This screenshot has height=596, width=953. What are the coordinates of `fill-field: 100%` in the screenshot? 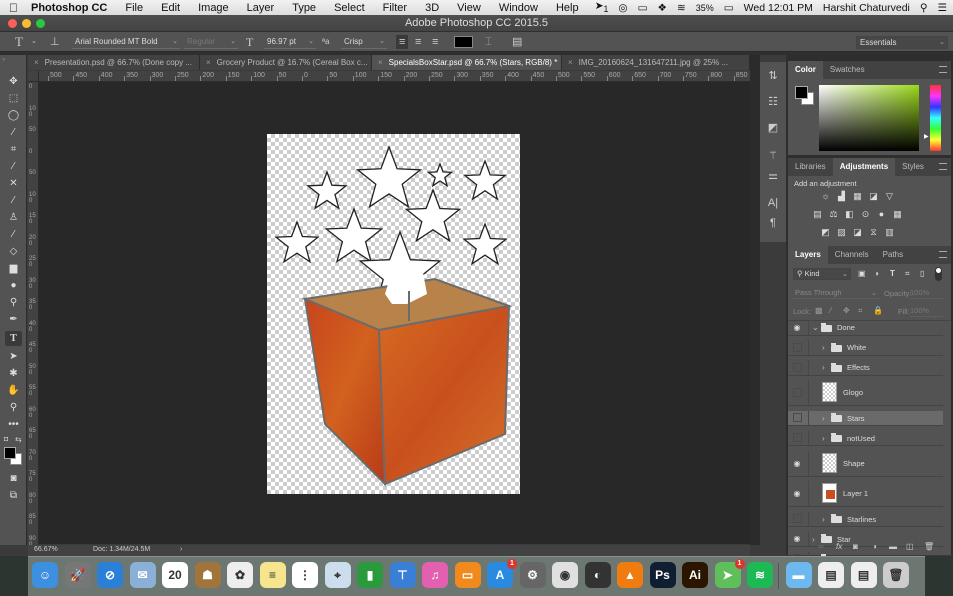 It's located at (926, 311).